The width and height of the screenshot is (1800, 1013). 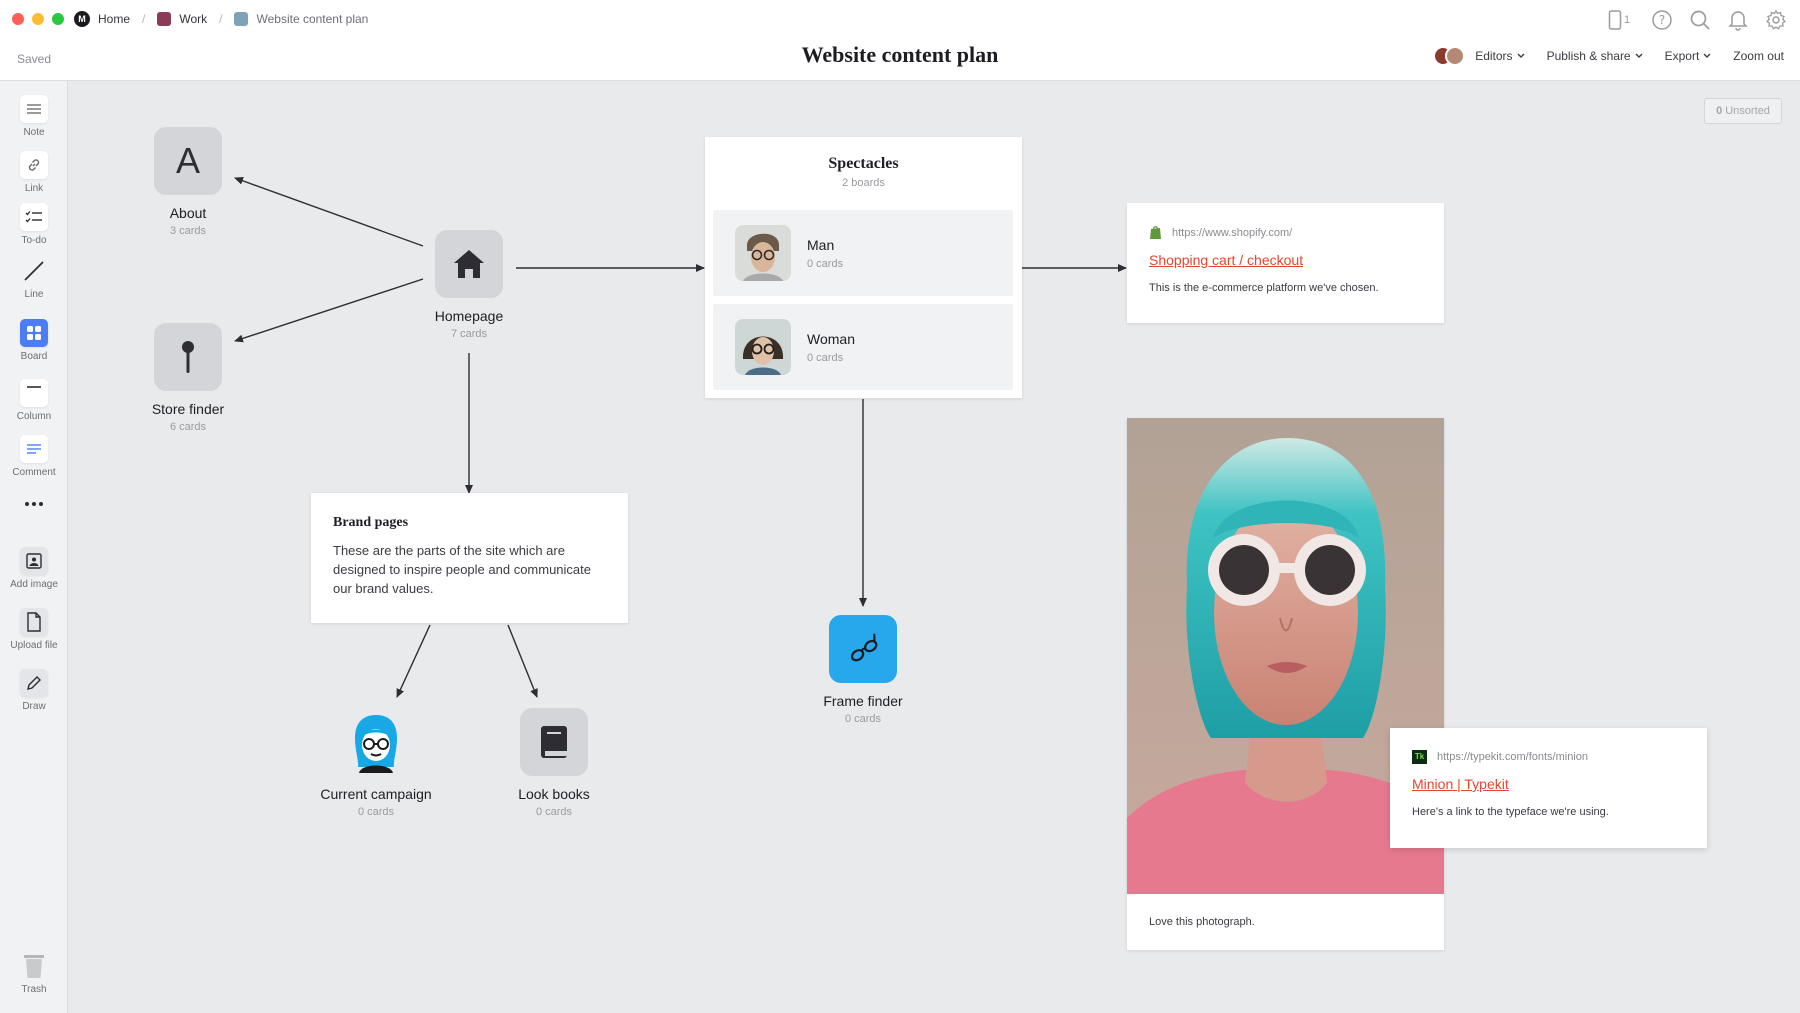 What do you see at coordinates (821, 245) in the screenshot?
I see `sub-board-title: Man` at bounding box center [821, 245].